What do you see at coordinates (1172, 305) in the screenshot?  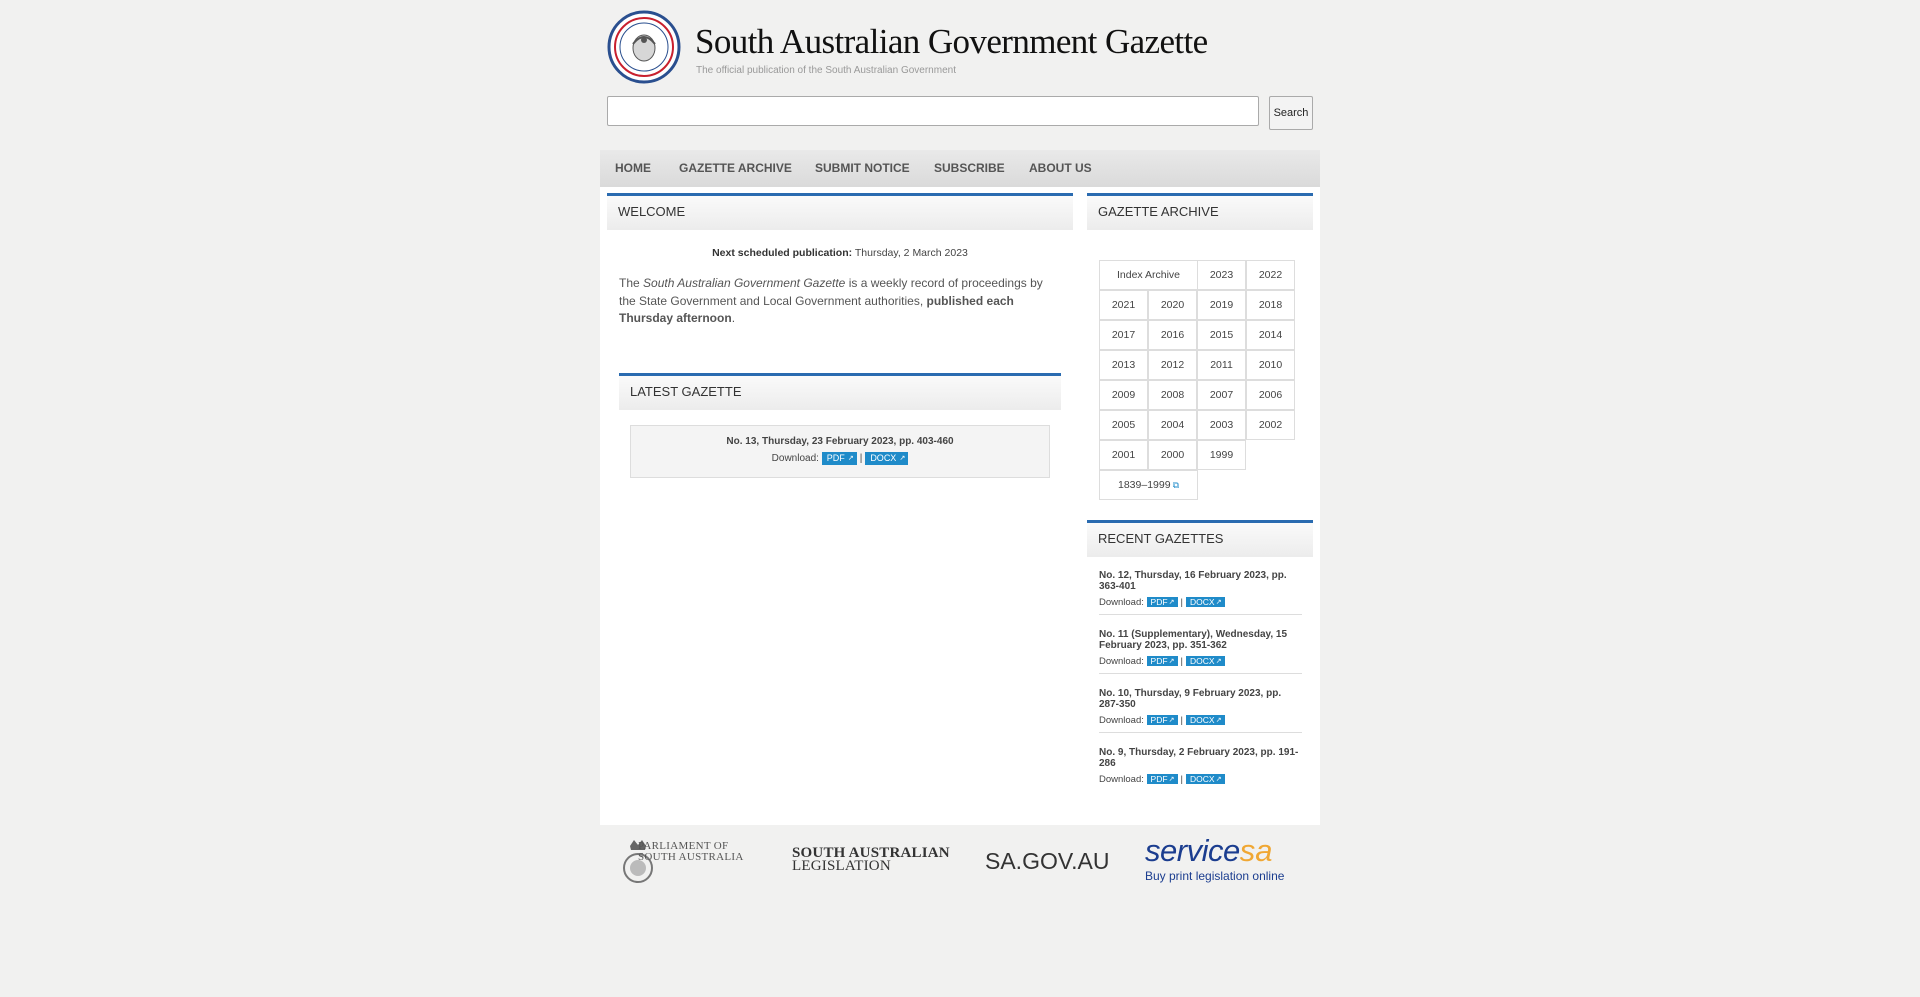 I see `year-link: 2020` at bounding box center [1172, 305].